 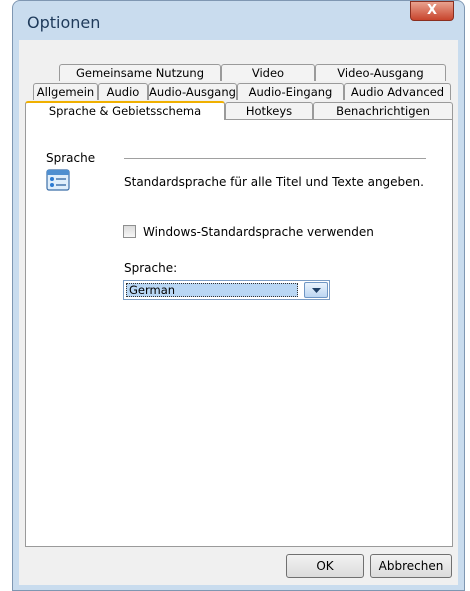 What do you see at coordinates (151, 268) in the screenshot?
I see `language-select-label: Sprache:` at bounding box center [151, 268].